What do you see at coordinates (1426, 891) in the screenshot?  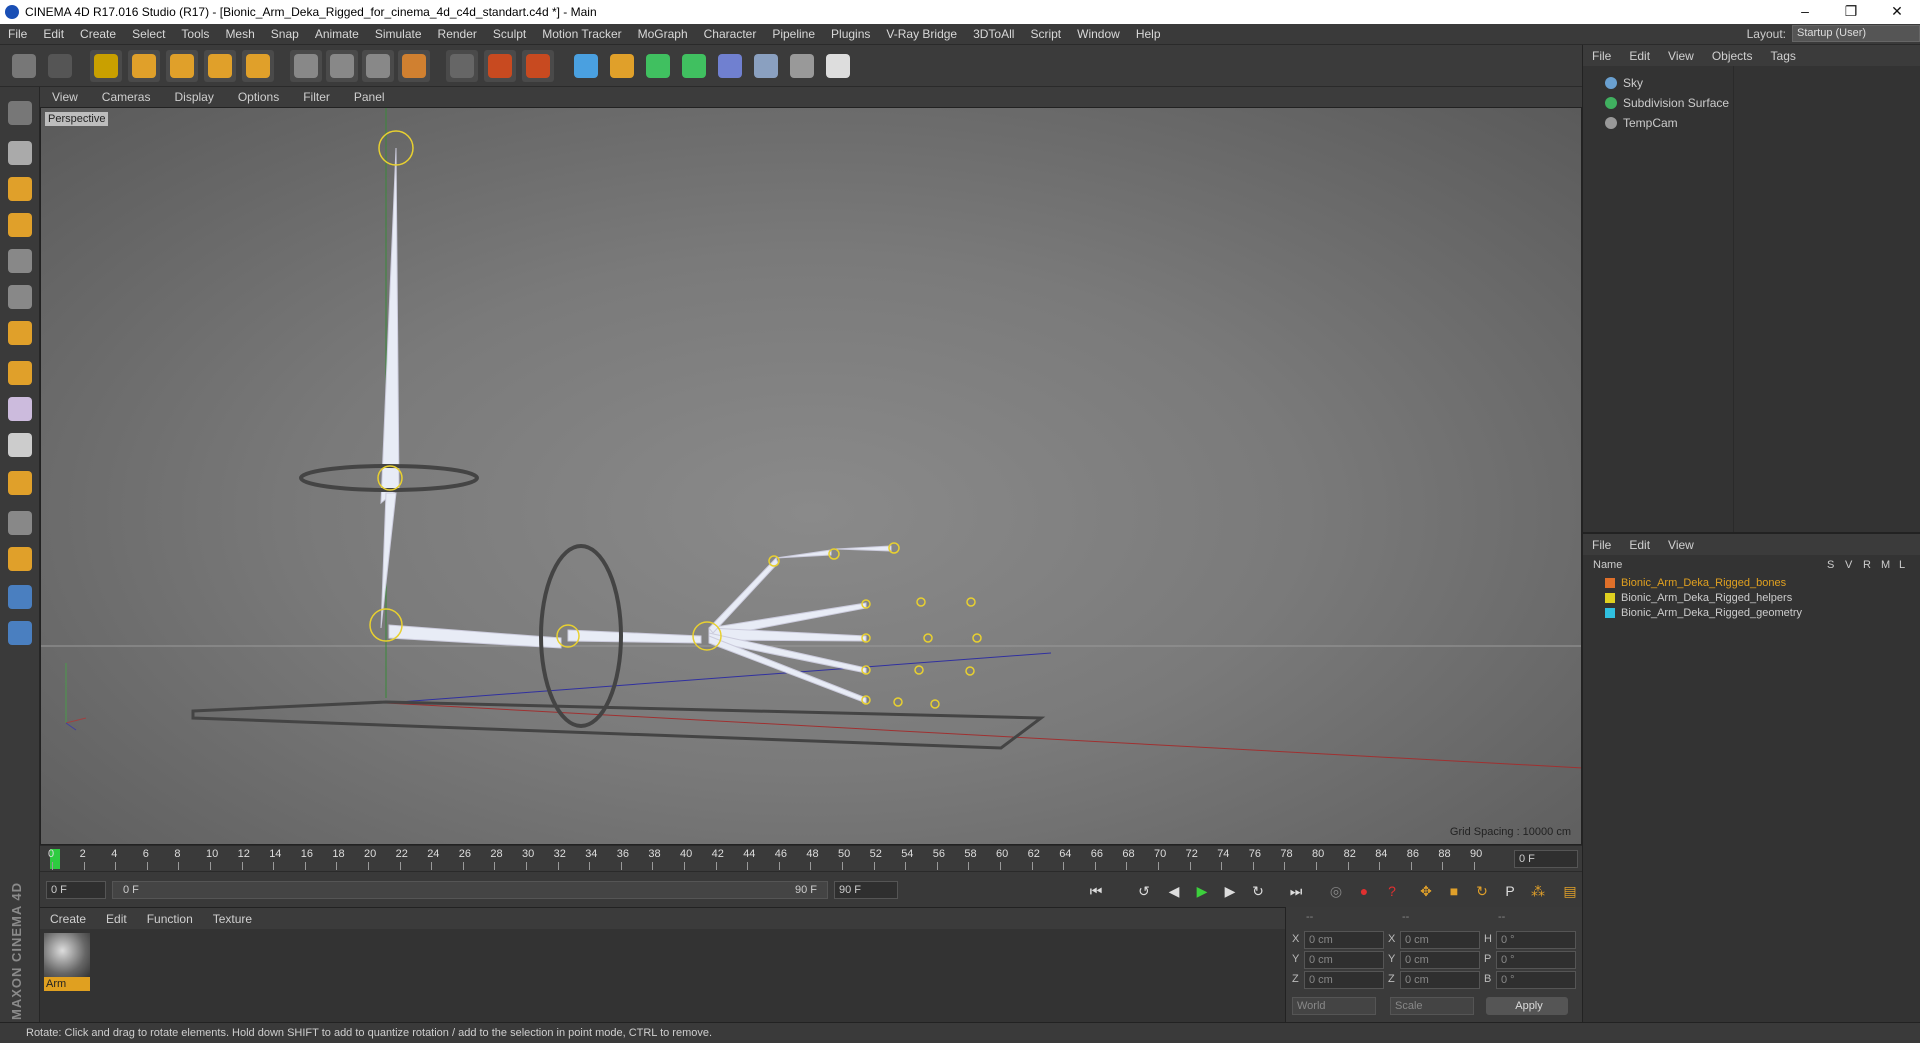 I see `key-position-icon: ✥` at bounding box center [1426, 891].